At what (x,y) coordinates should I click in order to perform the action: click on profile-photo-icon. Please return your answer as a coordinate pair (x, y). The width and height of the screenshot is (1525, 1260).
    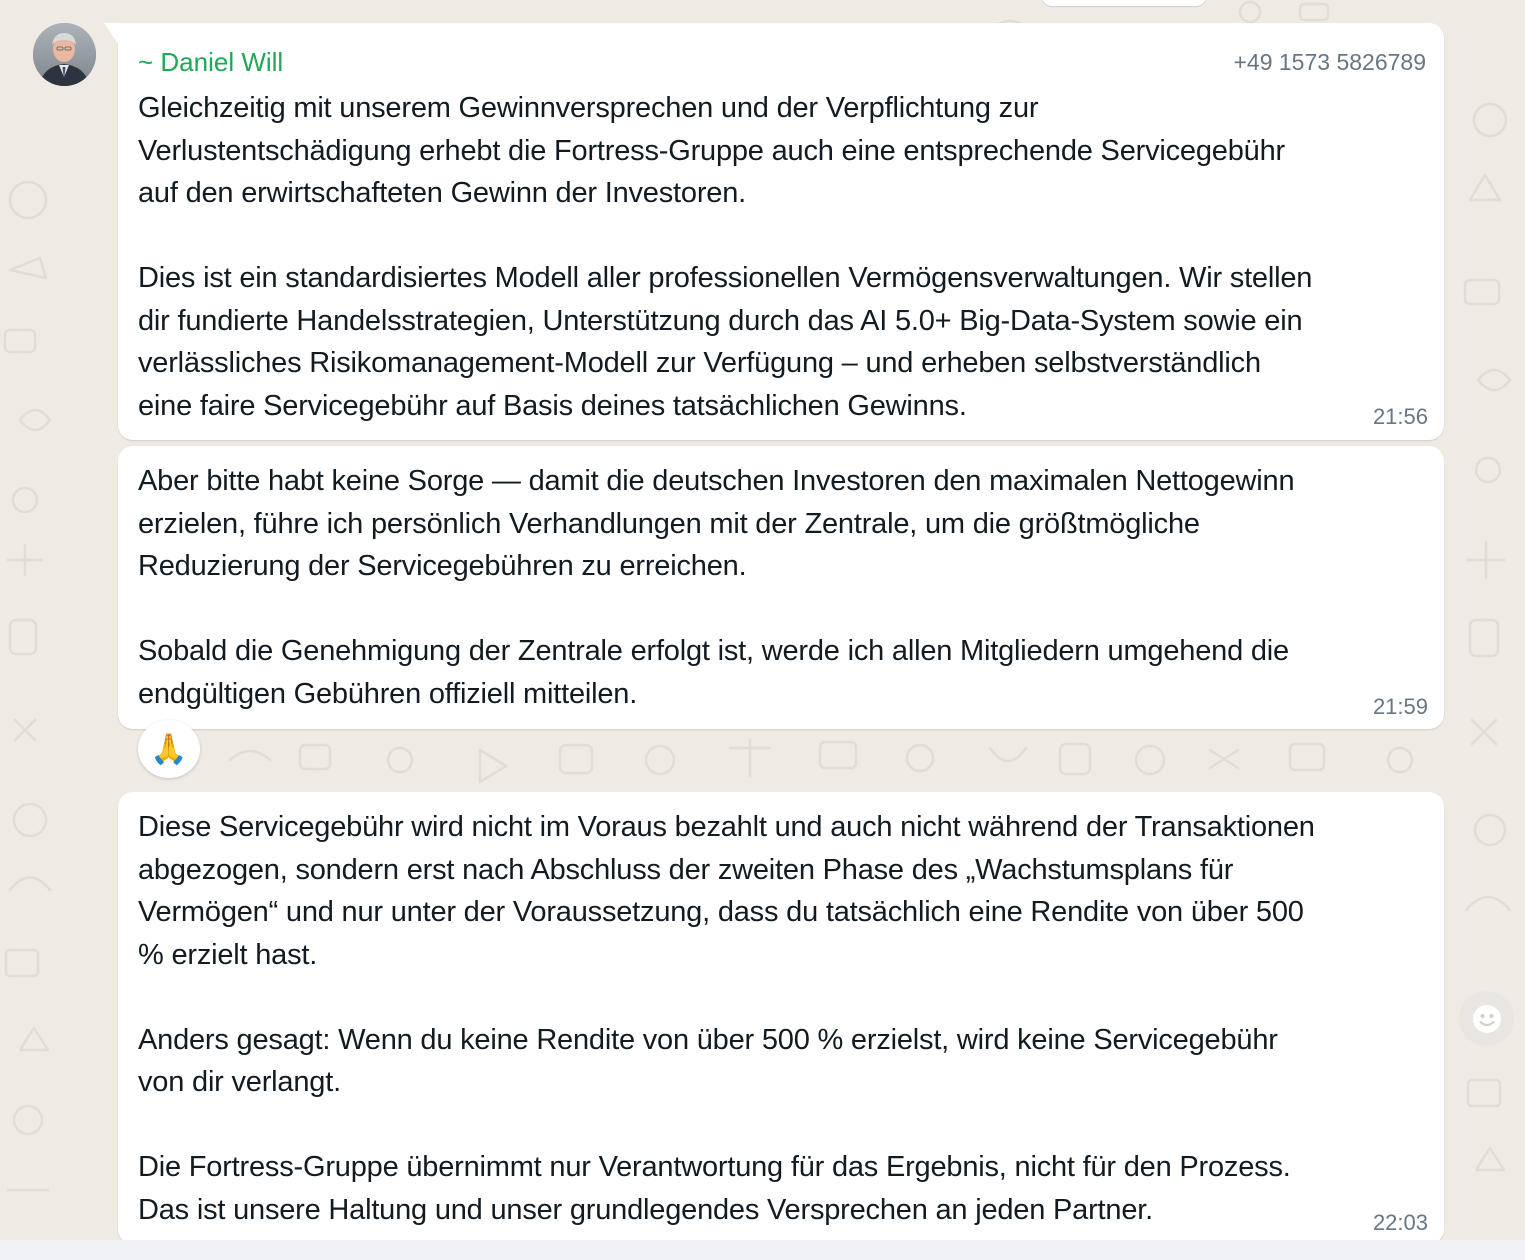
    Looking at the image, I should click on (64, 54).